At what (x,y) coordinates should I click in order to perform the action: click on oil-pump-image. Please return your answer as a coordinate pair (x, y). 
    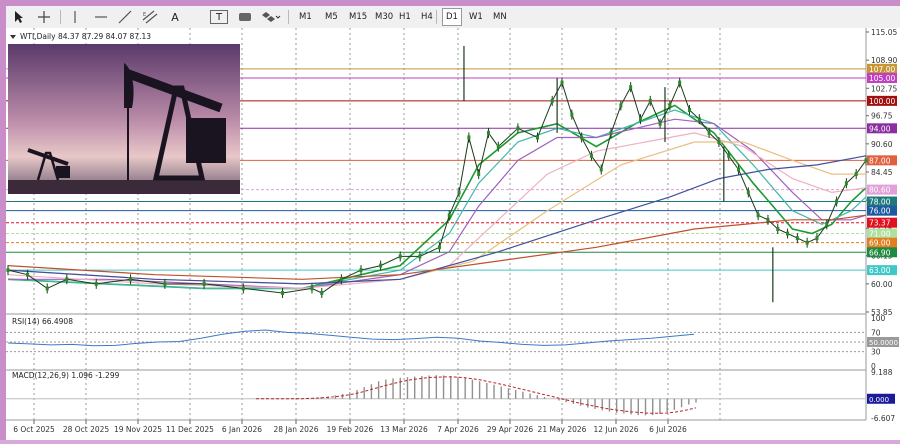
    Looking at the image, I should click on (124, 119).